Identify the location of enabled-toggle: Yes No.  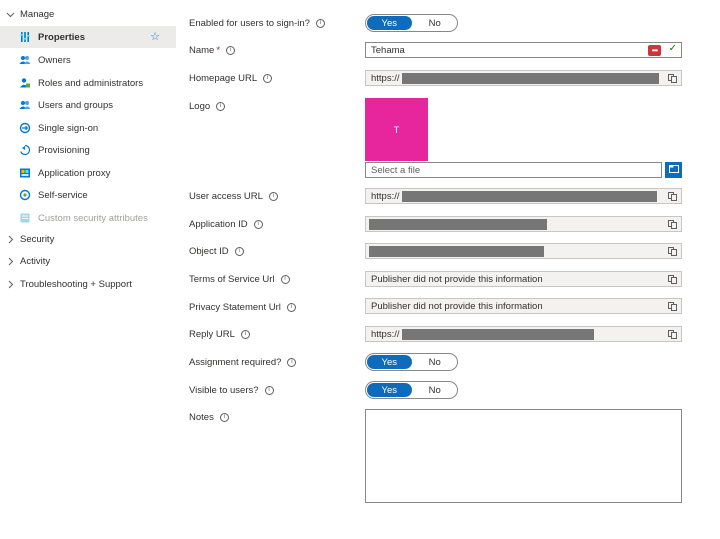
(411, 23).